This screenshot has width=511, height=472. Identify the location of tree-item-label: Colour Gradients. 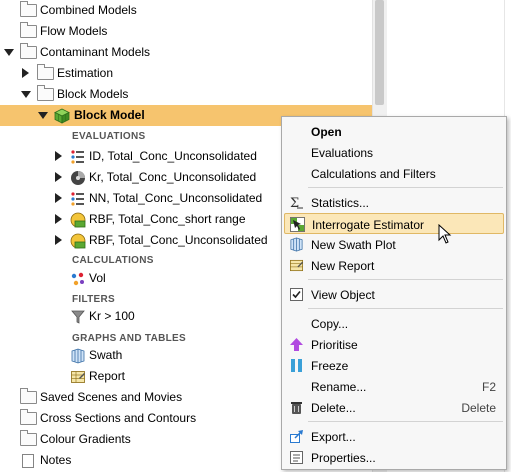
(85, 439).